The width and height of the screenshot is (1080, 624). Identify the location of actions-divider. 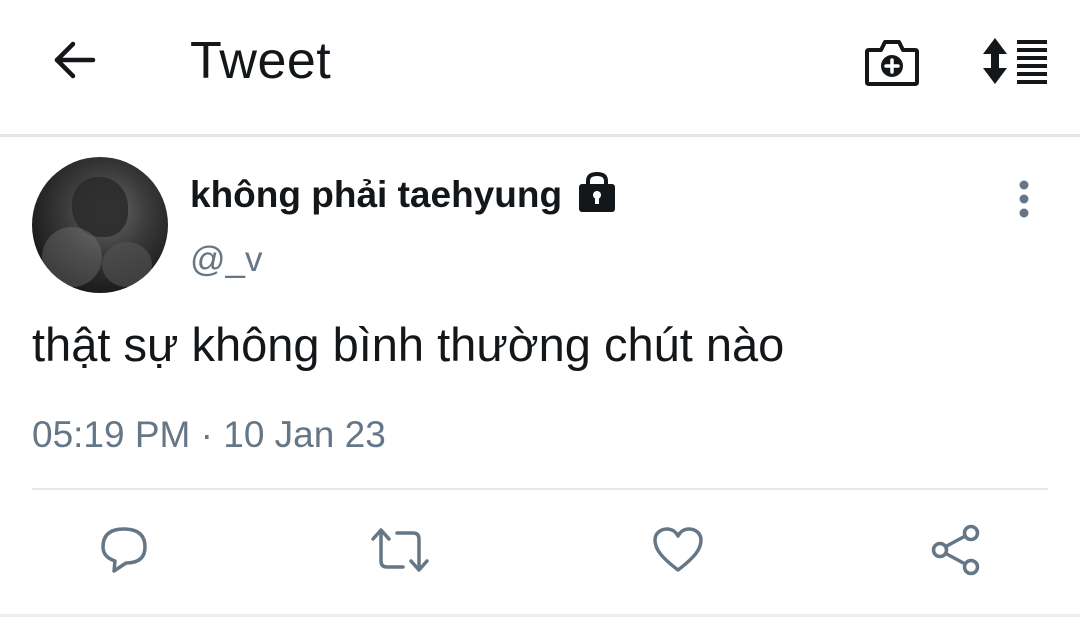
(540, 489).